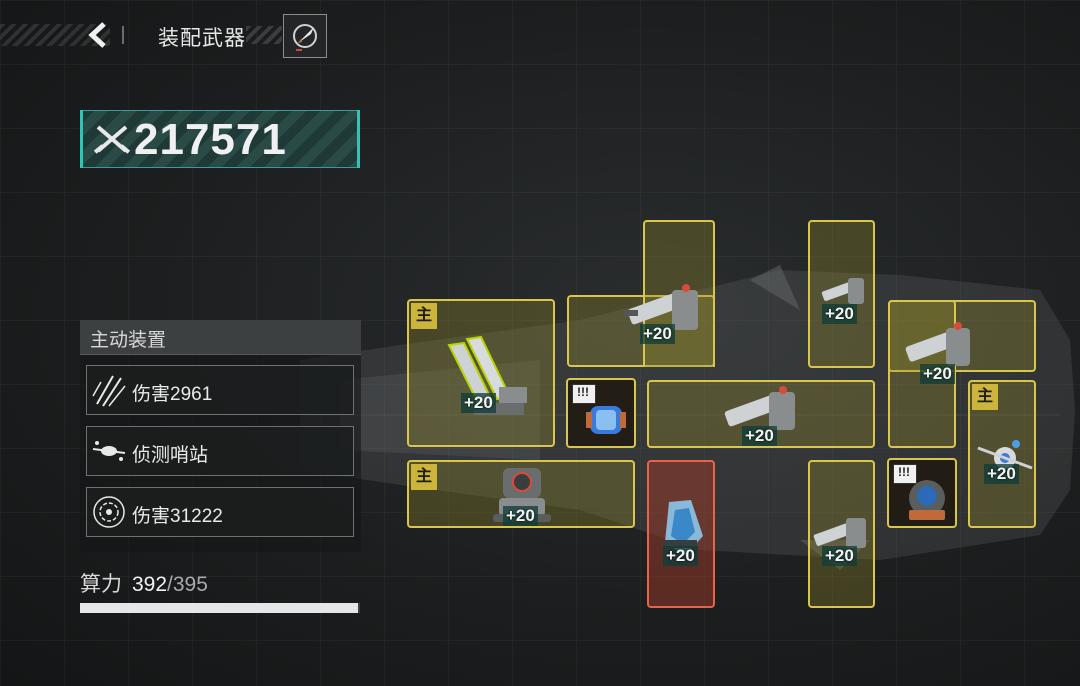 Image resolution: width=1080 pixels, height=686 pixels. Describe the element at coordinates (170, 455) in the screenshot. I see `active-slot-label: 侦测哨站` at that location.